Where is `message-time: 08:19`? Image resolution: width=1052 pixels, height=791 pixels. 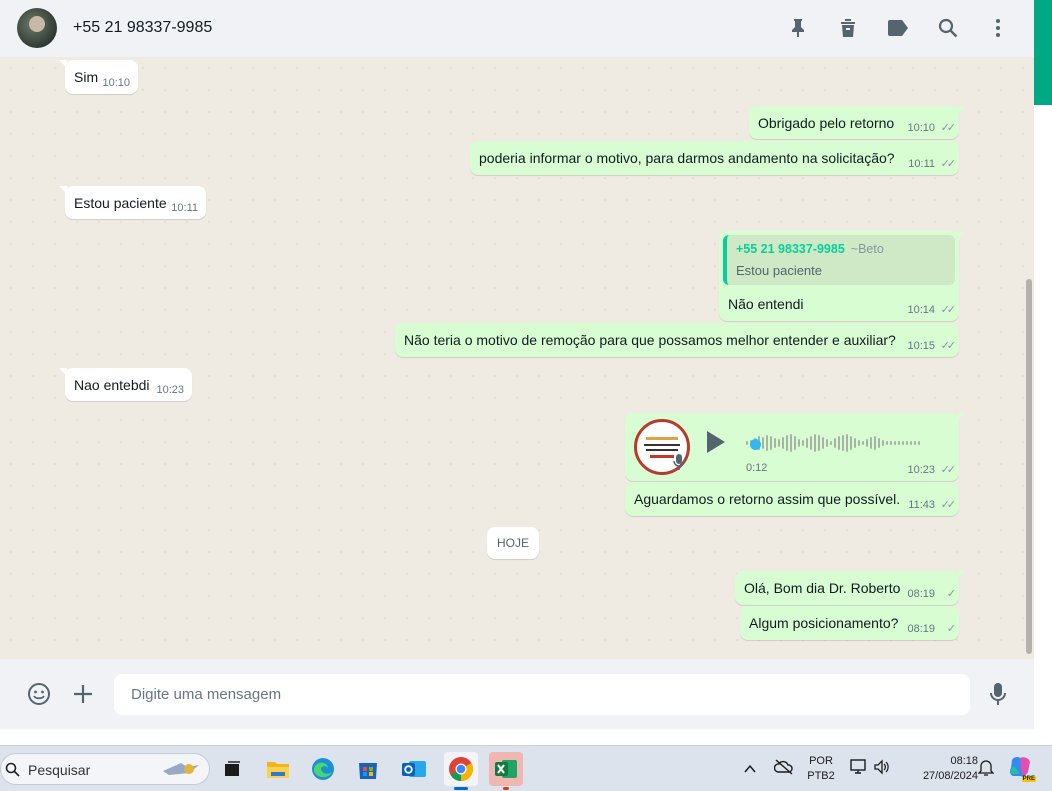
message-time: 08:19 is located at coordinates (921, 594).